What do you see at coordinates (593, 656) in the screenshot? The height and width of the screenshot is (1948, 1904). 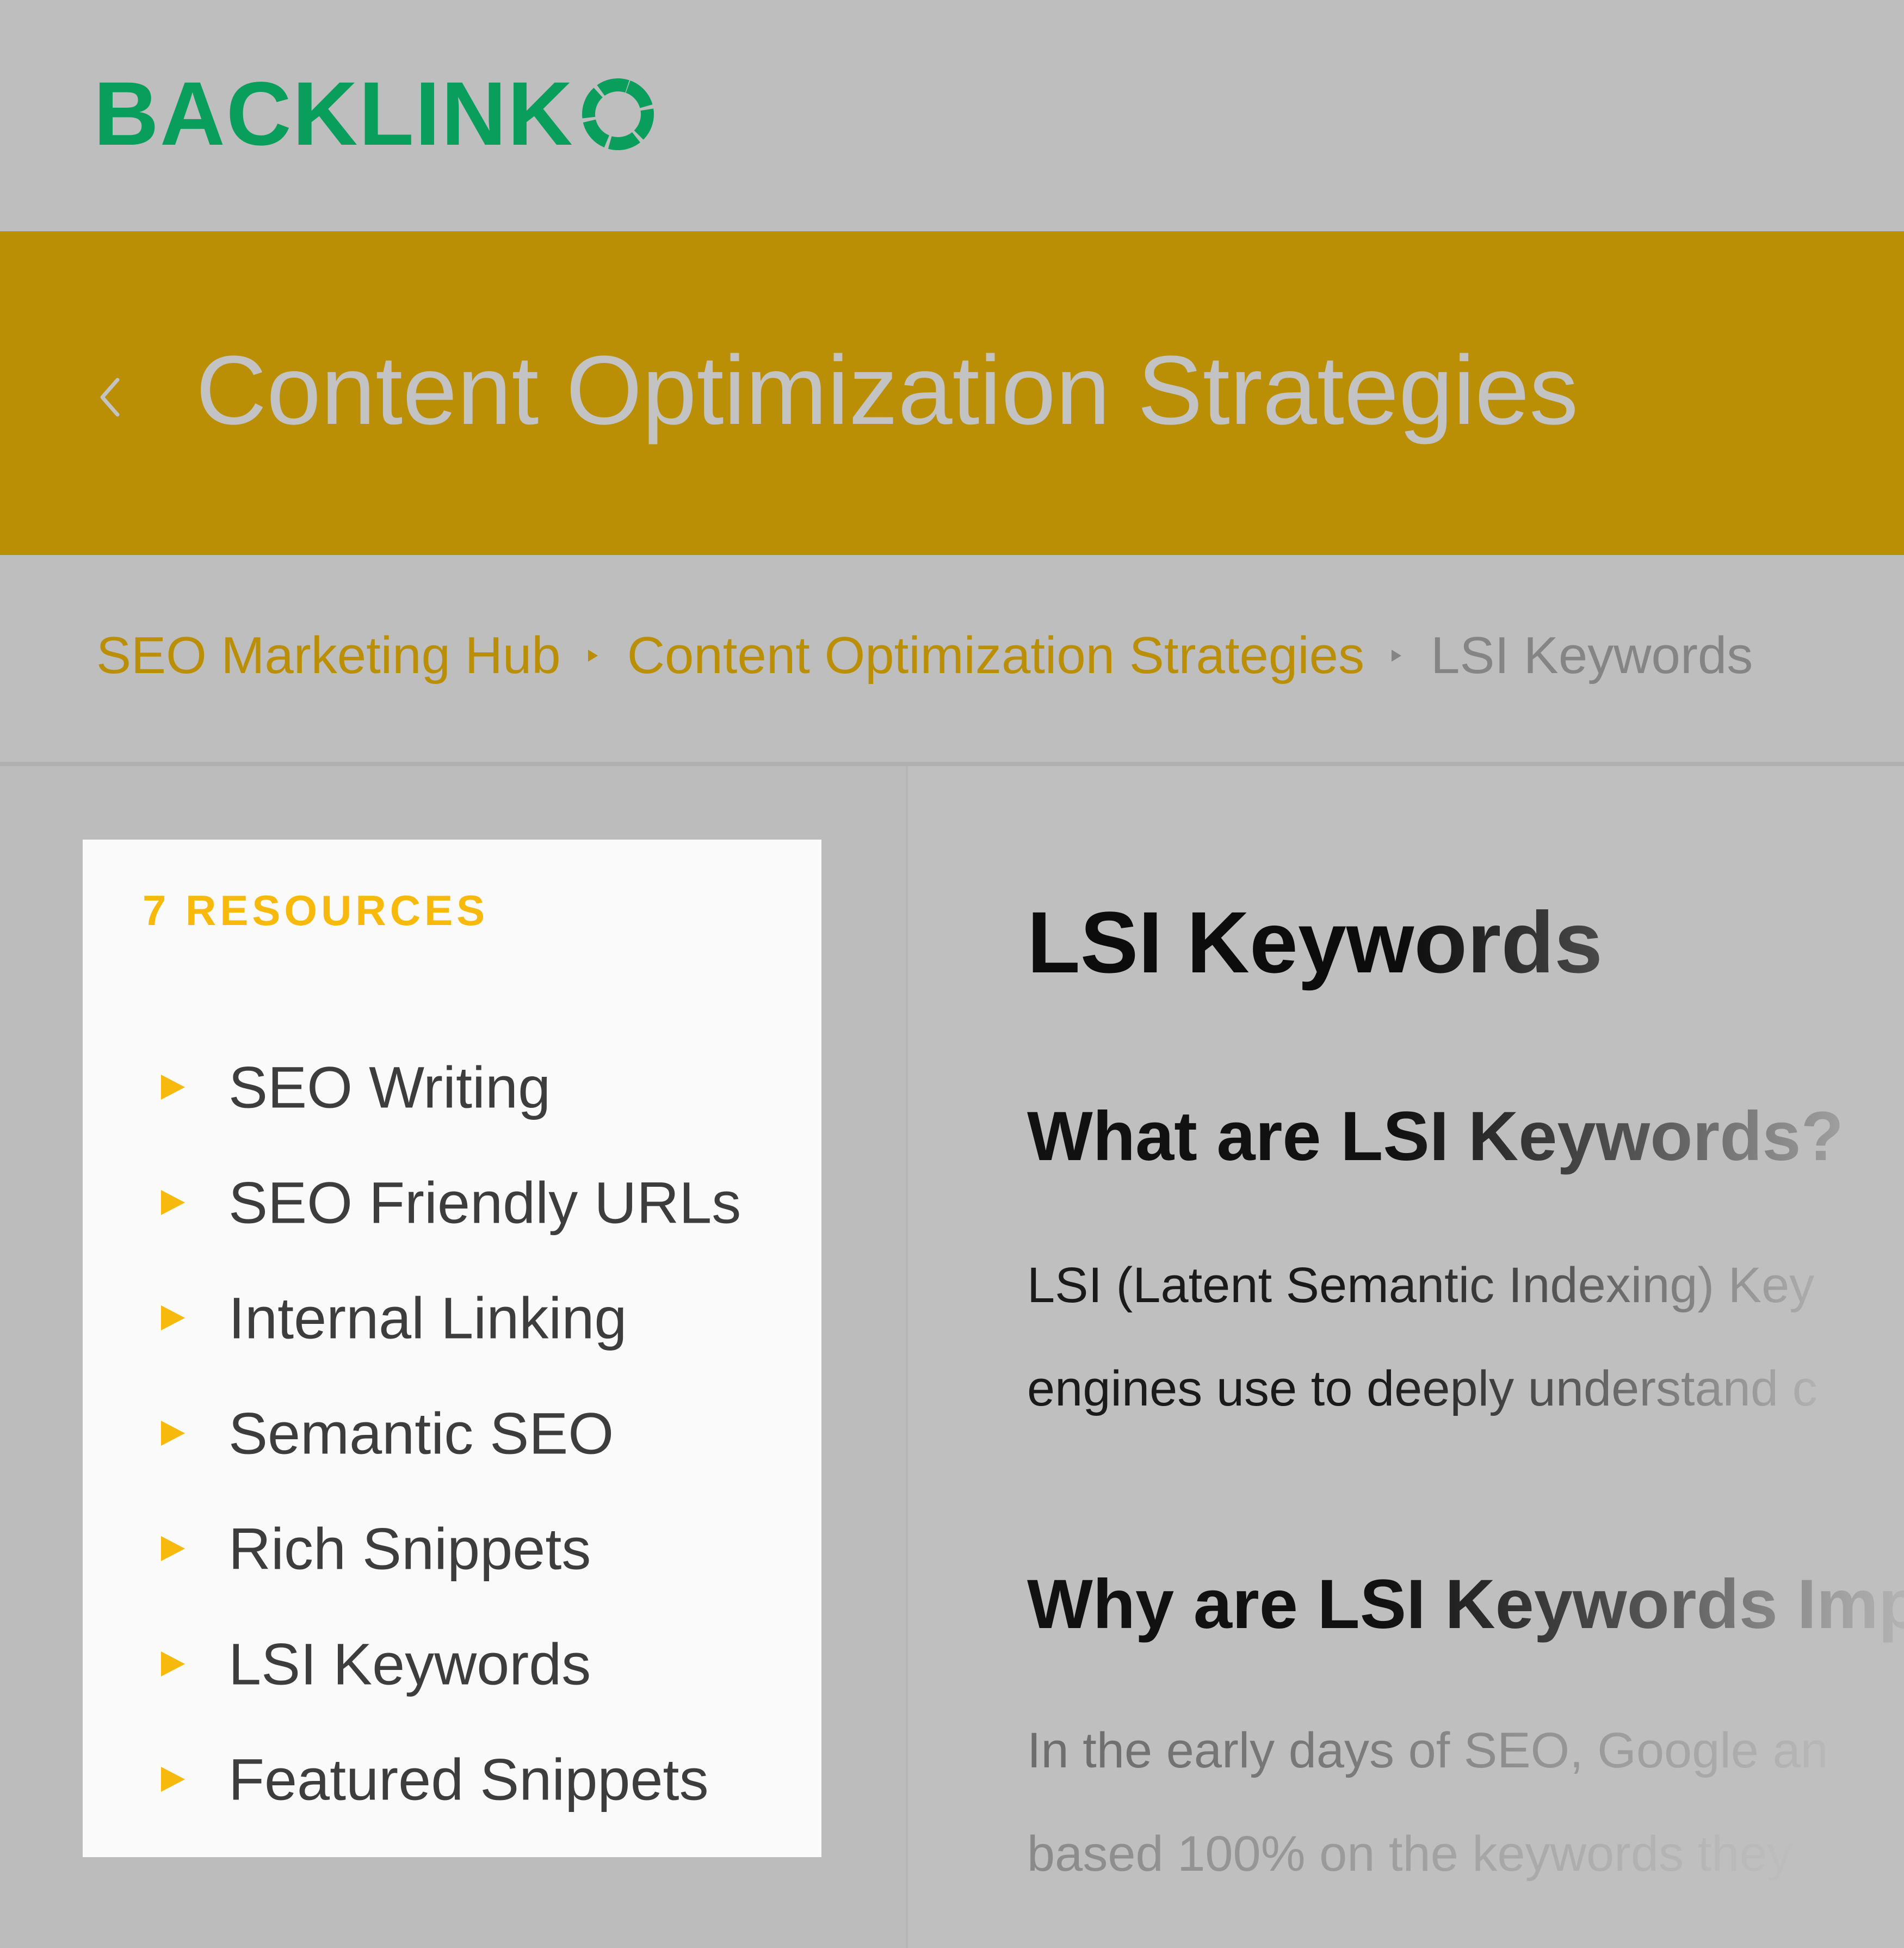 I see `breadcrumb-separator-icon` at bounding box center [593, 656].